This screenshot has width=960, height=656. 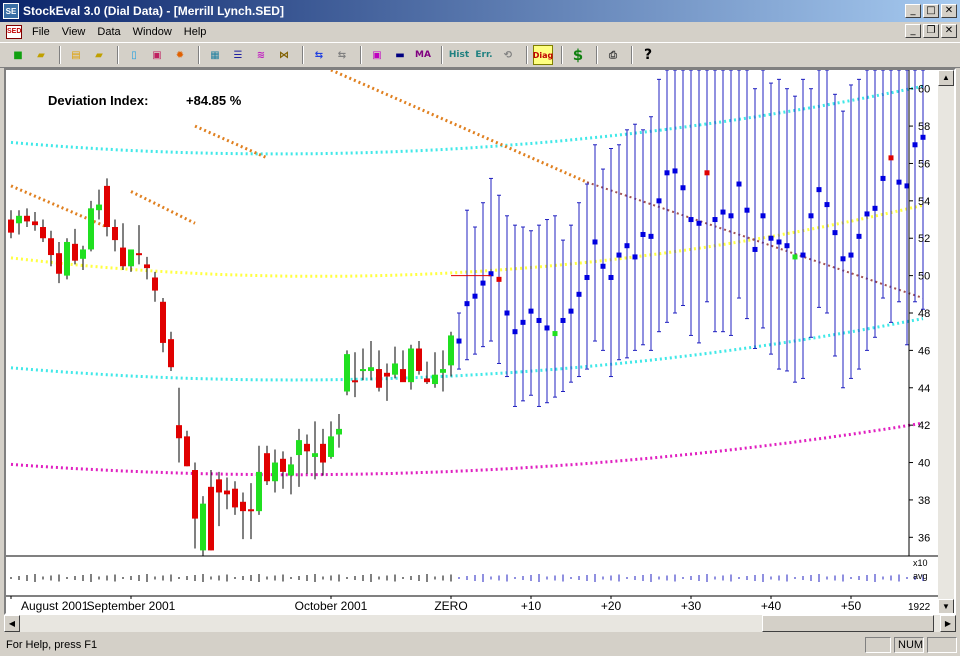 I want to click on grid-icon: ▦, so click(x=215, y=55).